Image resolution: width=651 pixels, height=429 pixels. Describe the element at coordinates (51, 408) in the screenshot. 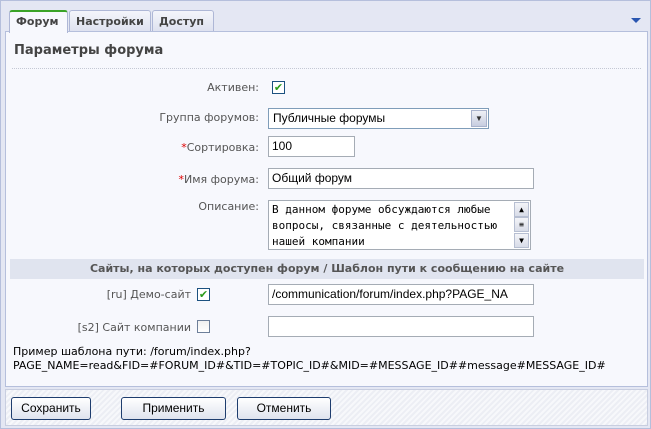

I see `save-button: Сохранить` at that location.